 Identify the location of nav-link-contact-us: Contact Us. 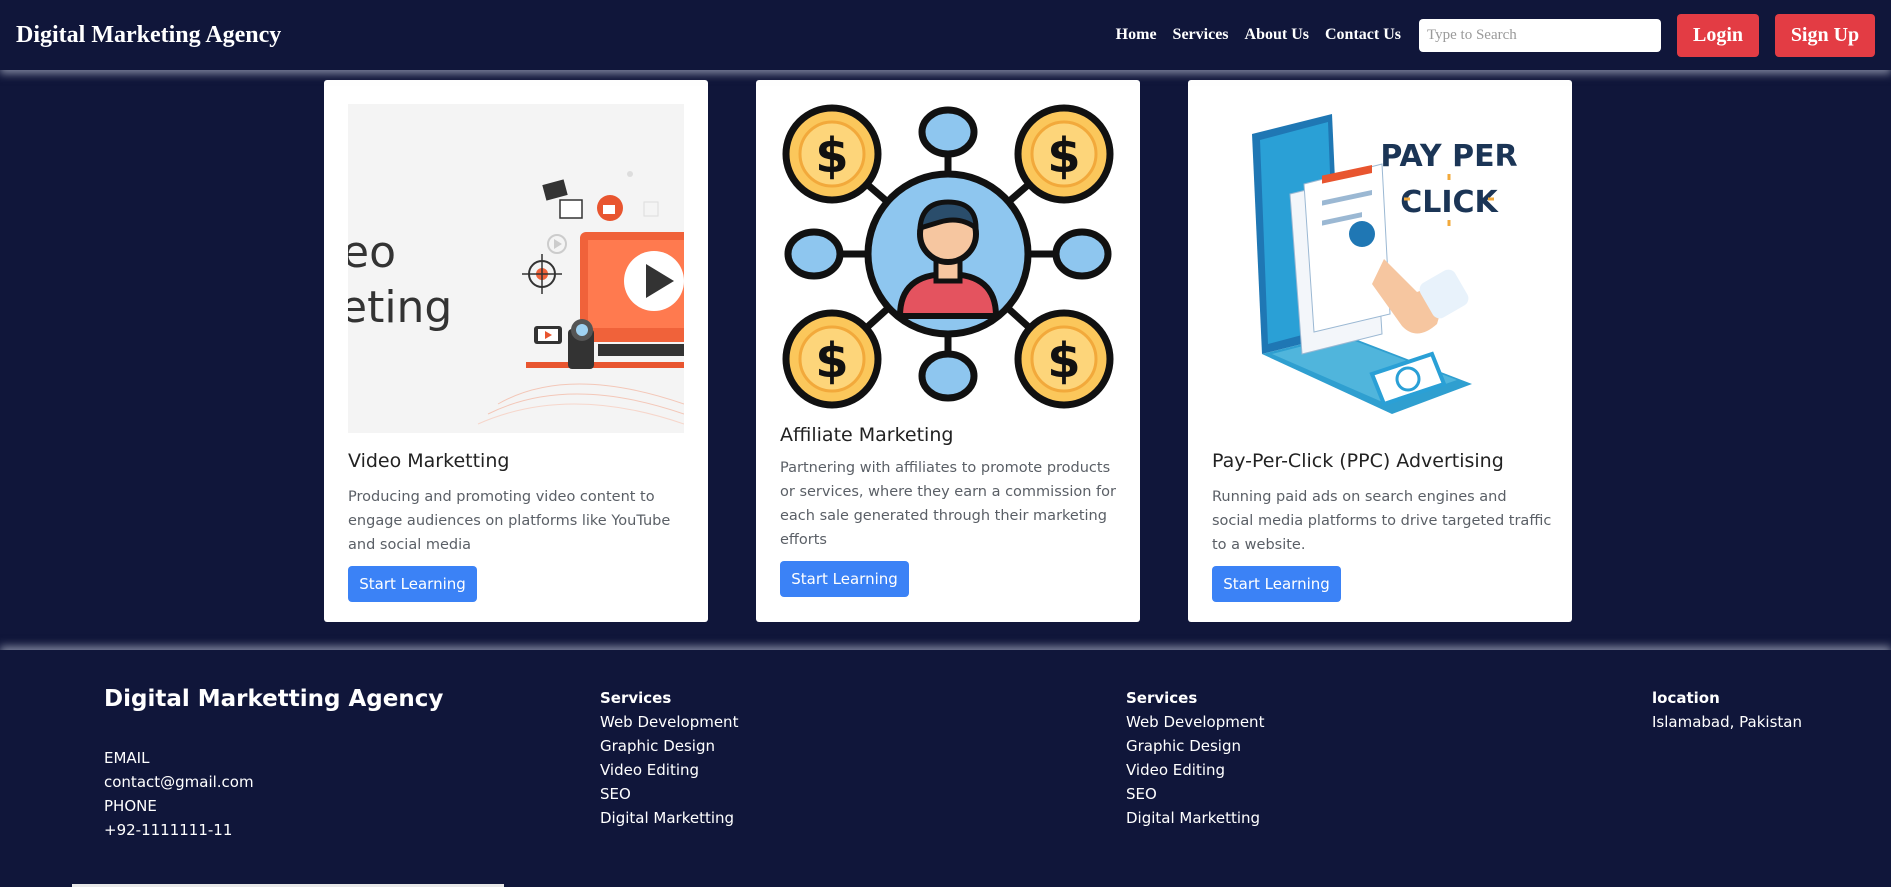
(1363, 35).